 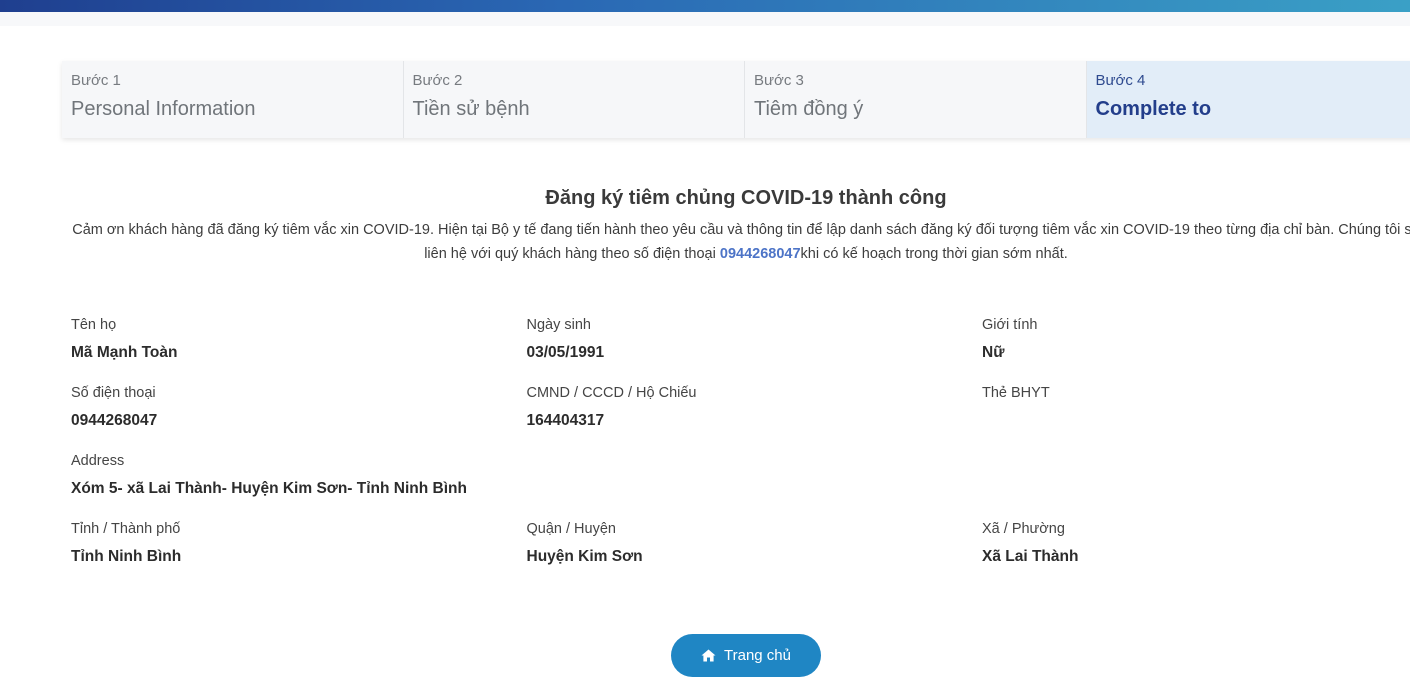 What do you see at coordinates (584, 556) in the screenshot?
I see `info-value: Huyện Kim Sơn` at bounding box center [584, 556].